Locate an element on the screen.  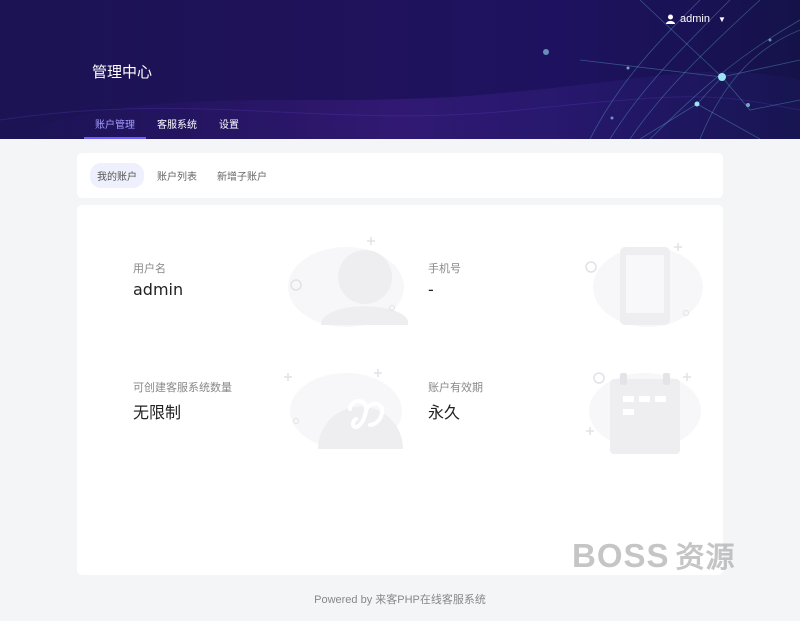
user-icon is located at coordinates (670, 19).